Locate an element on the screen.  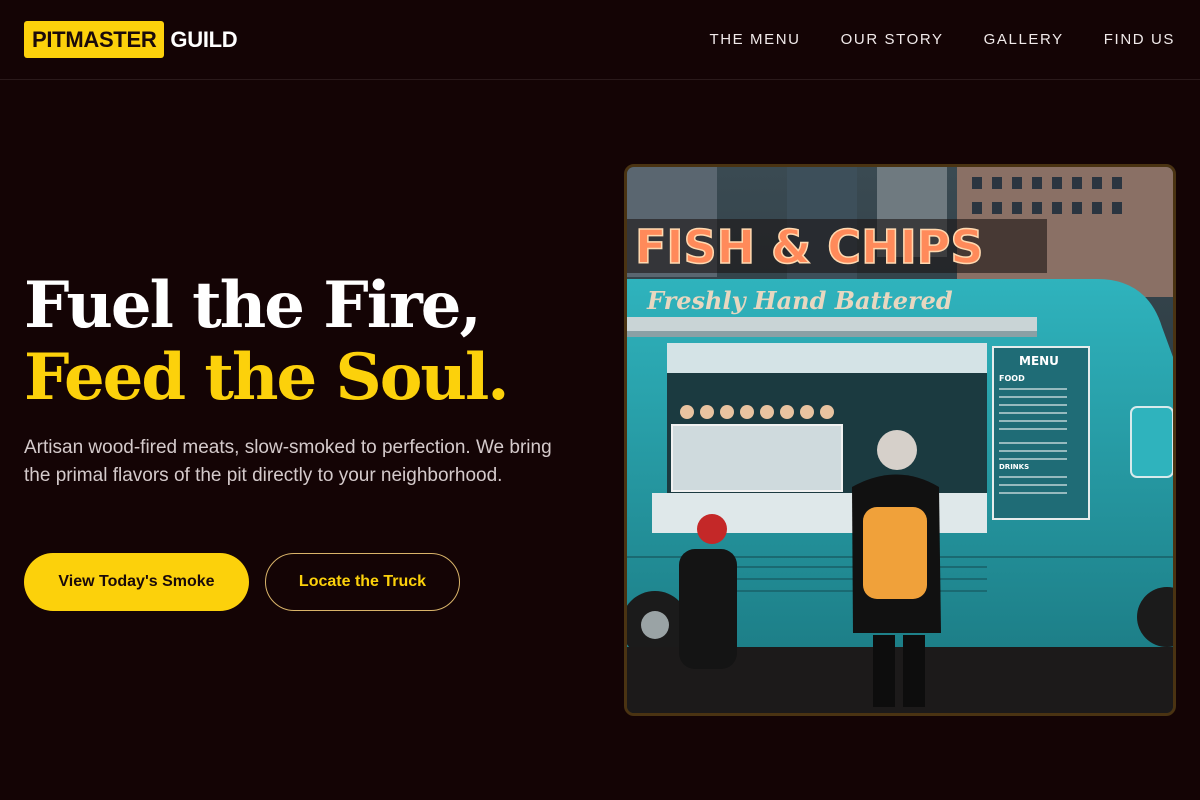
logo-text: GUILD is located at coordinates (204, 39).